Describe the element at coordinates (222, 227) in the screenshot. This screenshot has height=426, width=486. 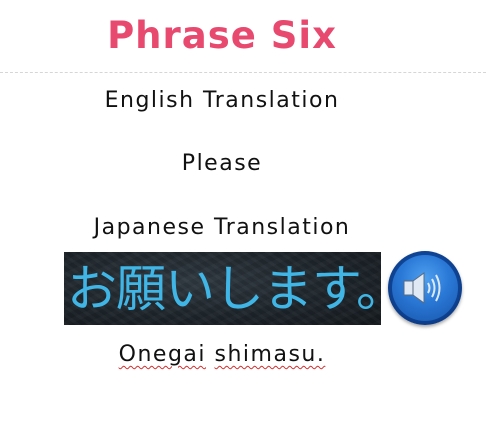
I see `japanese-translation-heading: Japanese Translation` at that location.